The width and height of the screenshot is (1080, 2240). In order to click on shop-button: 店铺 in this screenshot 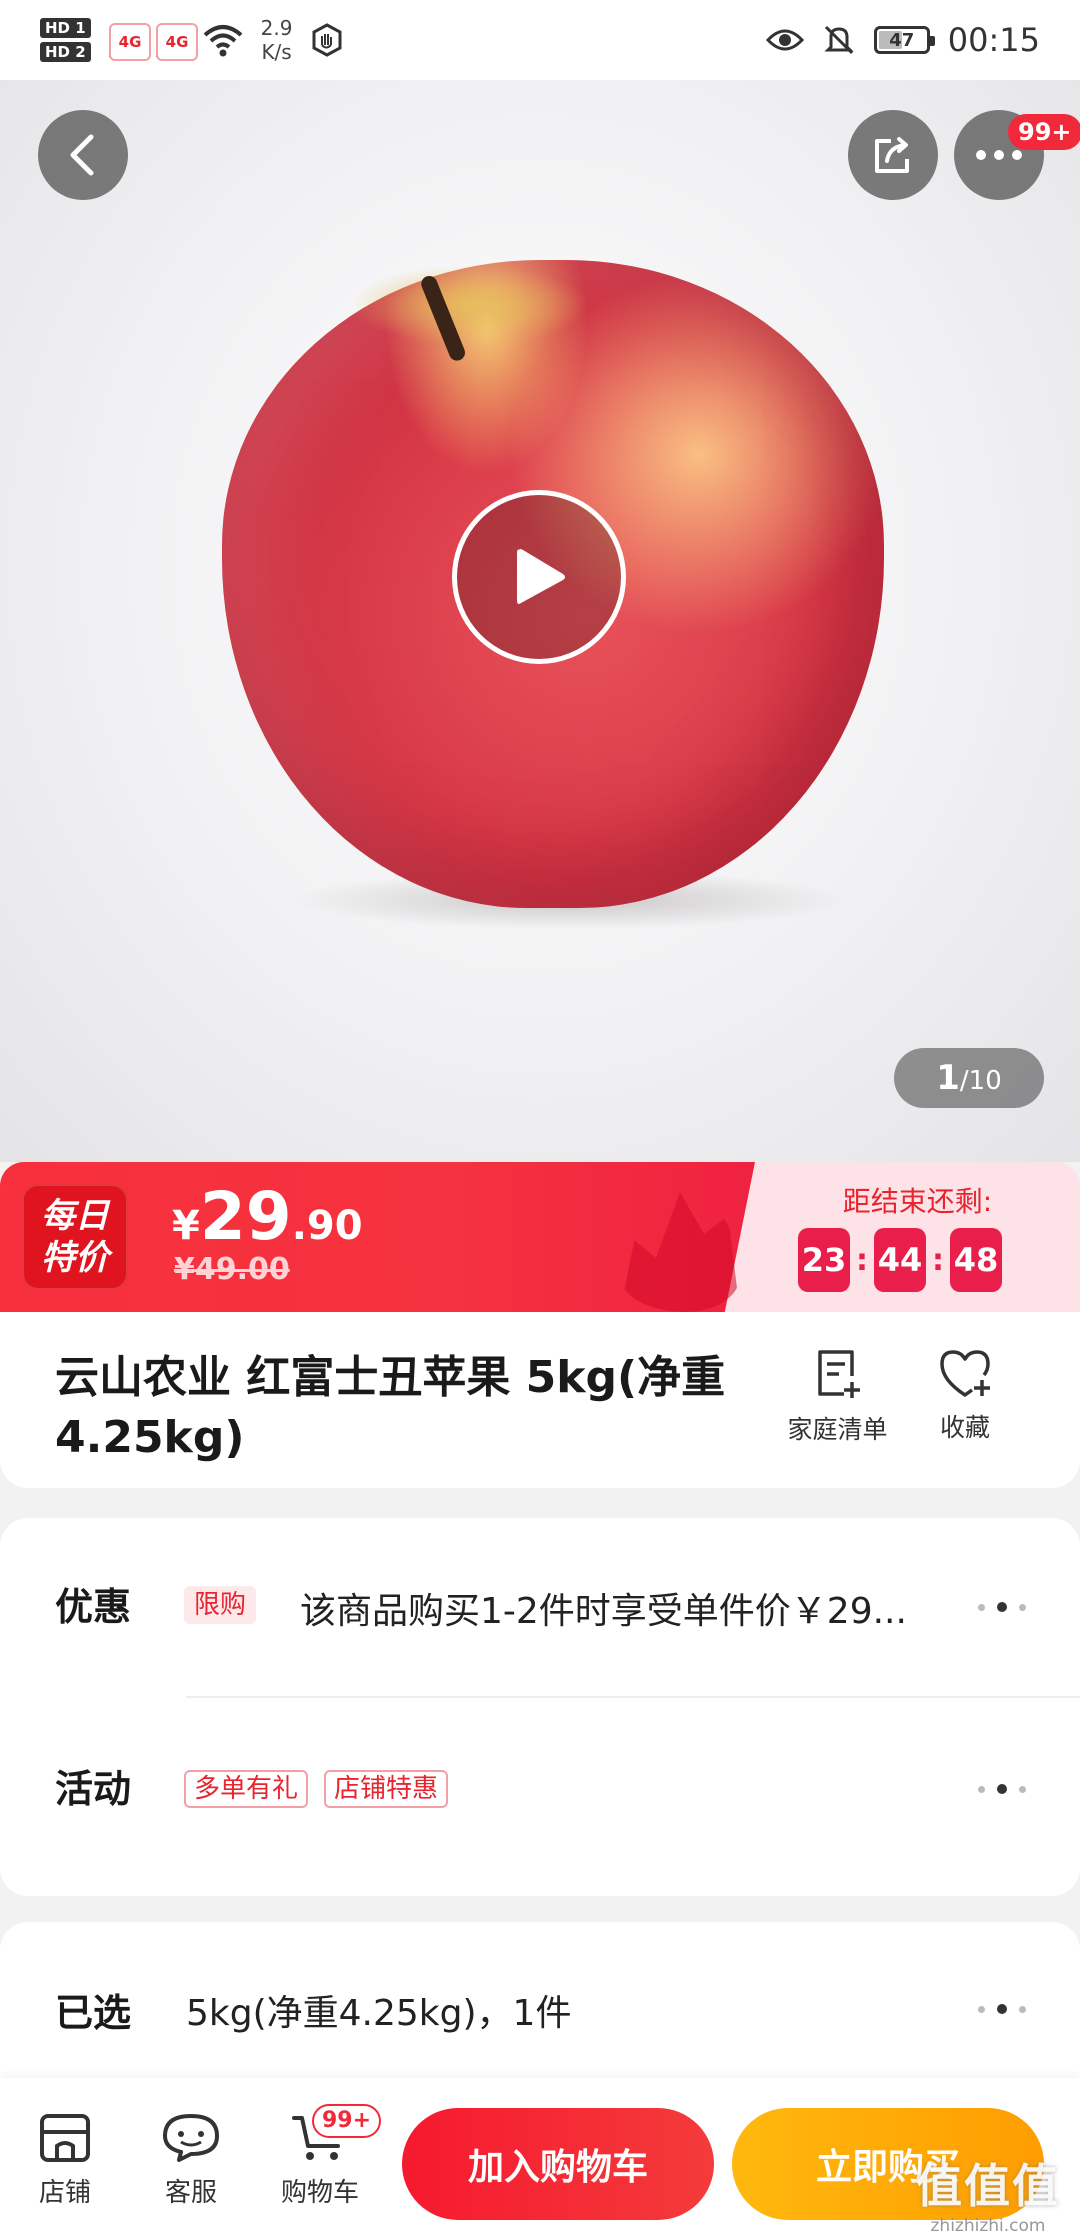, I will do `click(65, 2160)`.